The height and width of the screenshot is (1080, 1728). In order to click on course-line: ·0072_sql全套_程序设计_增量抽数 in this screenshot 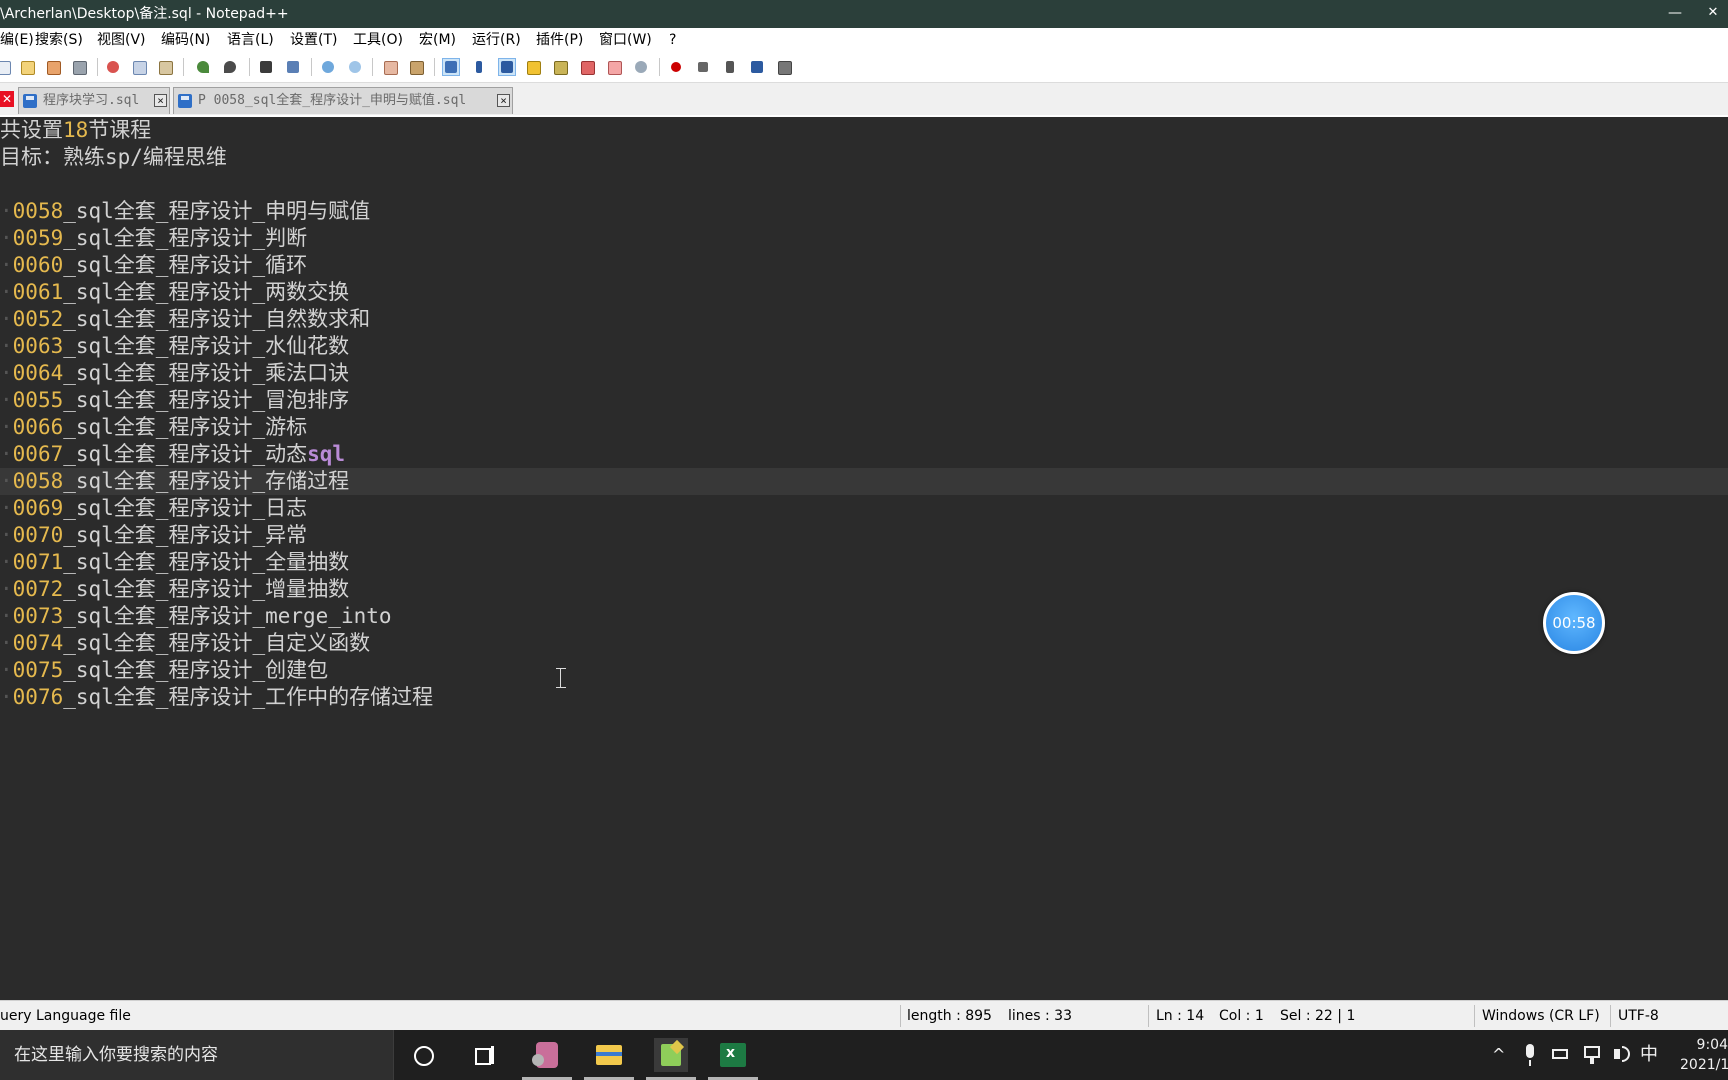, I will do `click(175, 589)`.